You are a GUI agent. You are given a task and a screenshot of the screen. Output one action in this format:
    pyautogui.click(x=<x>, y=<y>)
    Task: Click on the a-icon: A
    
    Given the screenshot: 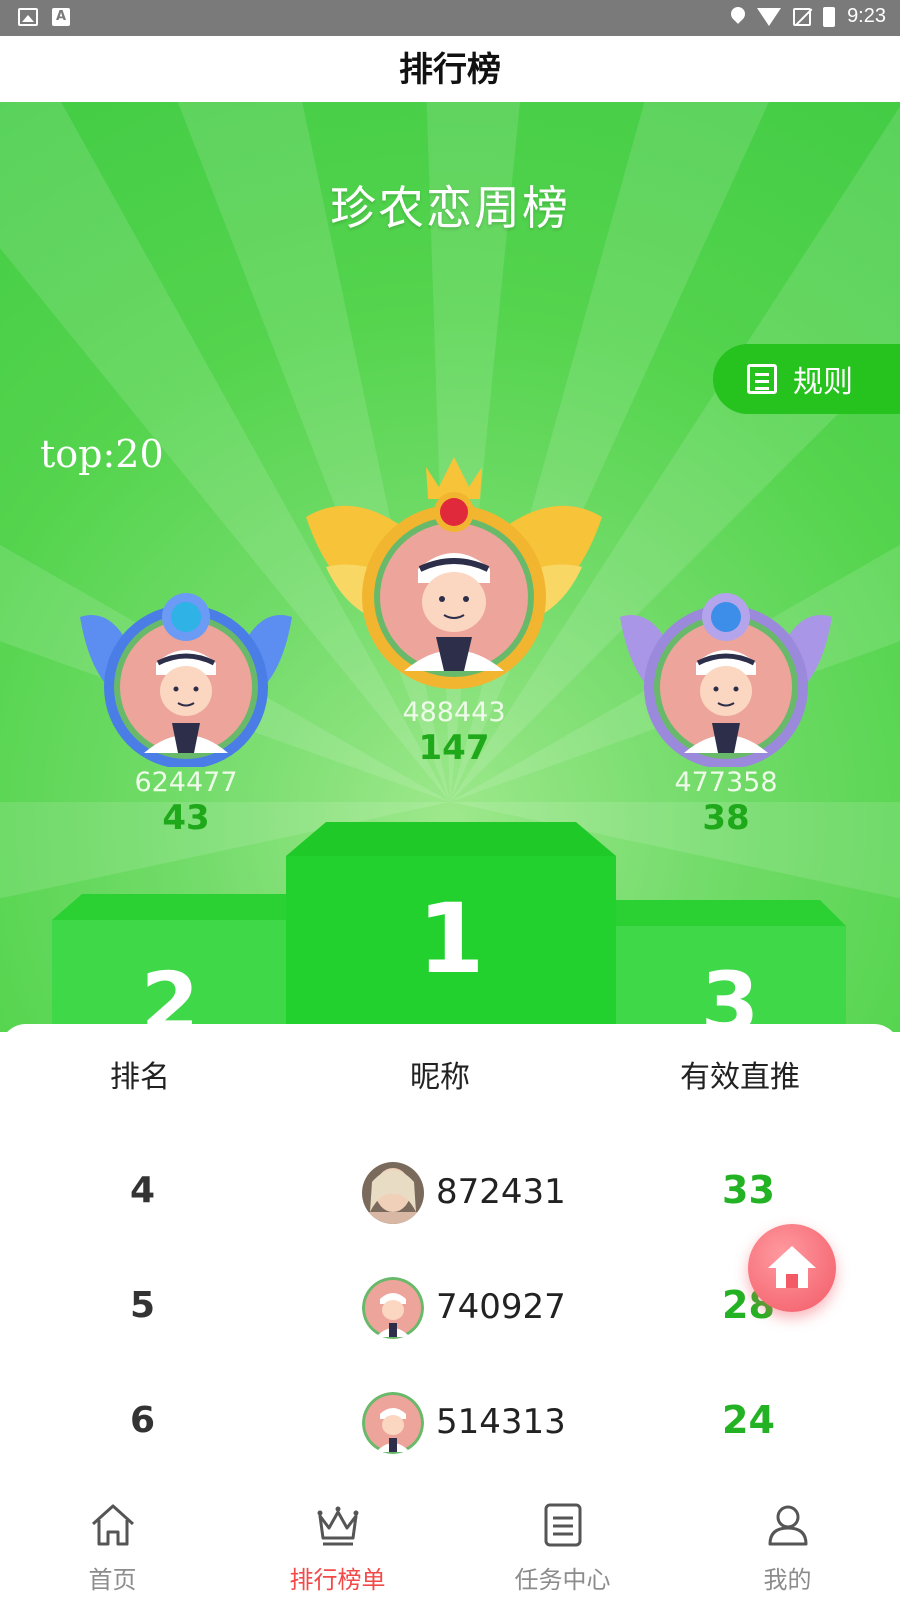 What is the action you would take?
    pyautogui.click(x=61, y=17)
    